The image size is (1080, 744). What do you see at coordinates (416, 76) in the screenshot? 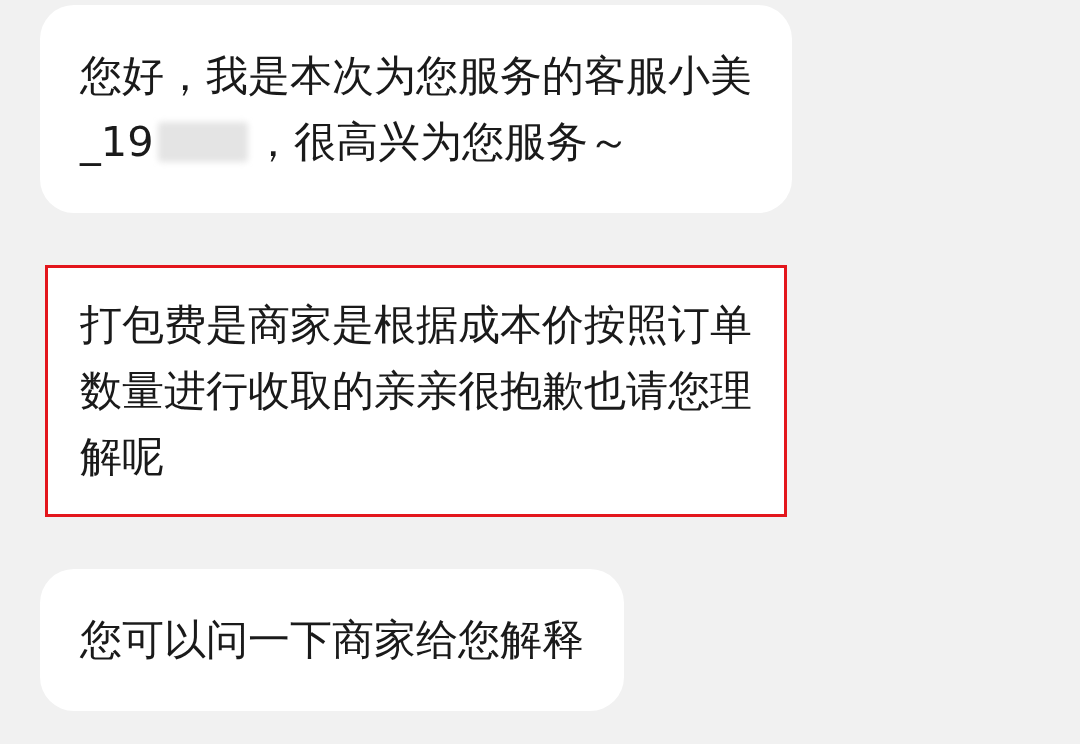
I see `message-text: 您好，我是本次为您服务的客服小美` at bounding box center [416, 76].